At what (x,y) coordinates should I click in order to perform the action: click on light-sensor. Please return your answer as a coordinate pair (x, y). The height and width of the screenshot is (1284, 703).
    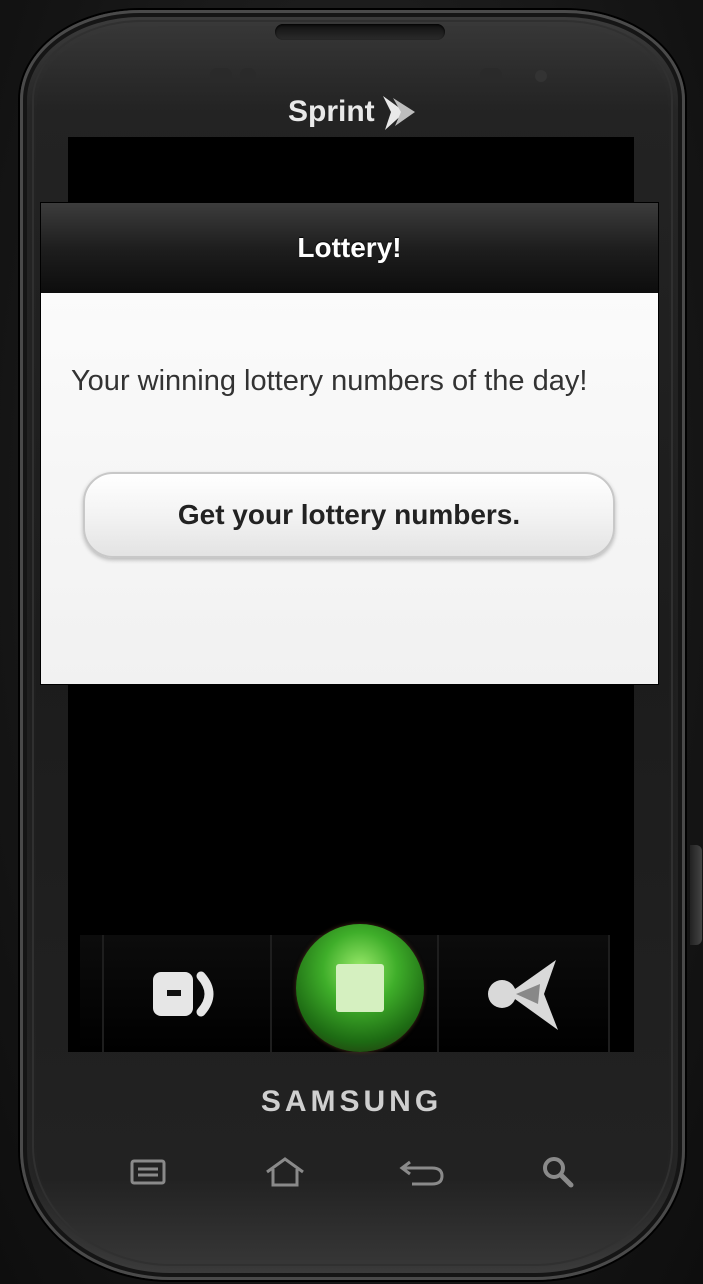
    Looking at the image, I should click on (248, 75).